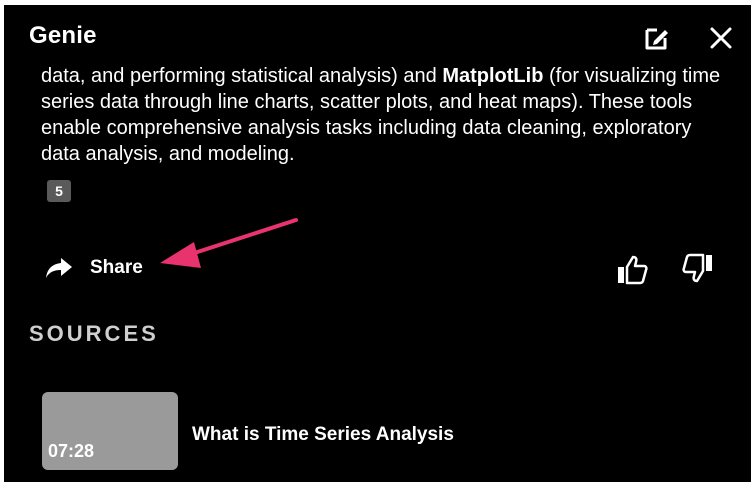 The height and width of the screenshot is (487, 755). I want to click on share-label: Share, so click(116, 267).